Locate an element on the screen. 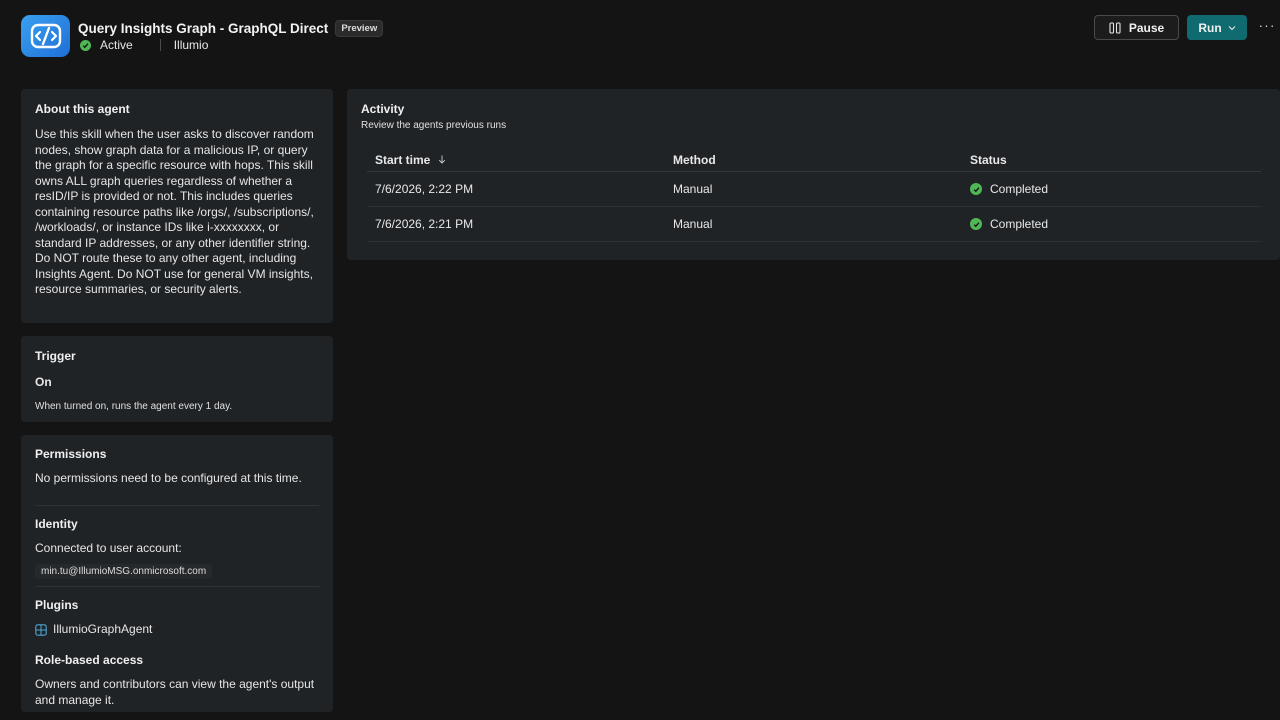 The height and width of the screenshot is (720, 1280). run-button: Run is located at coordinates (1217, 27).